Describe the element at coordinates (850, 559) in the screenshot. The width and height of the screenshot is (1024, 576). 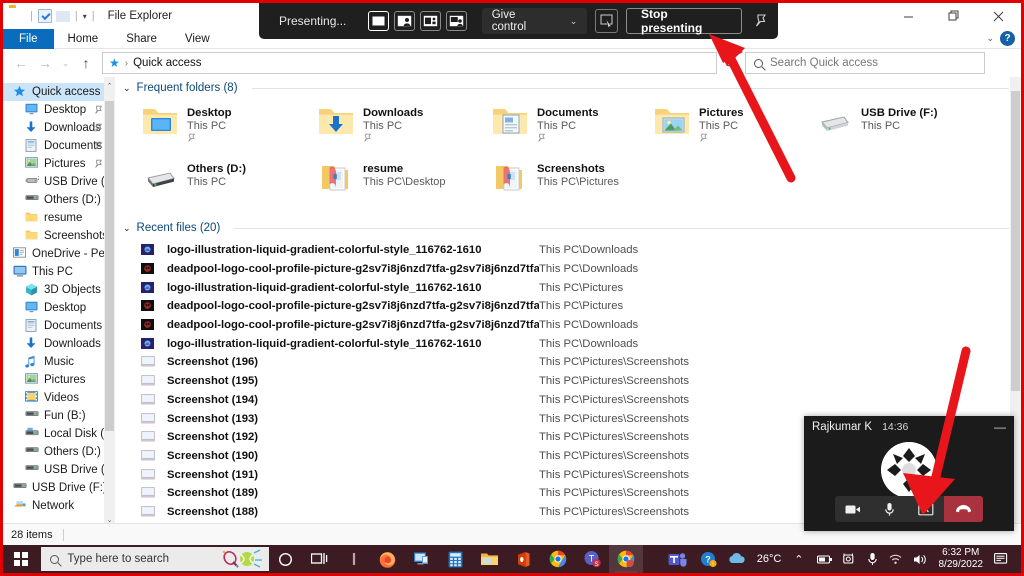
I see `camera-privacy-icon` at that location.